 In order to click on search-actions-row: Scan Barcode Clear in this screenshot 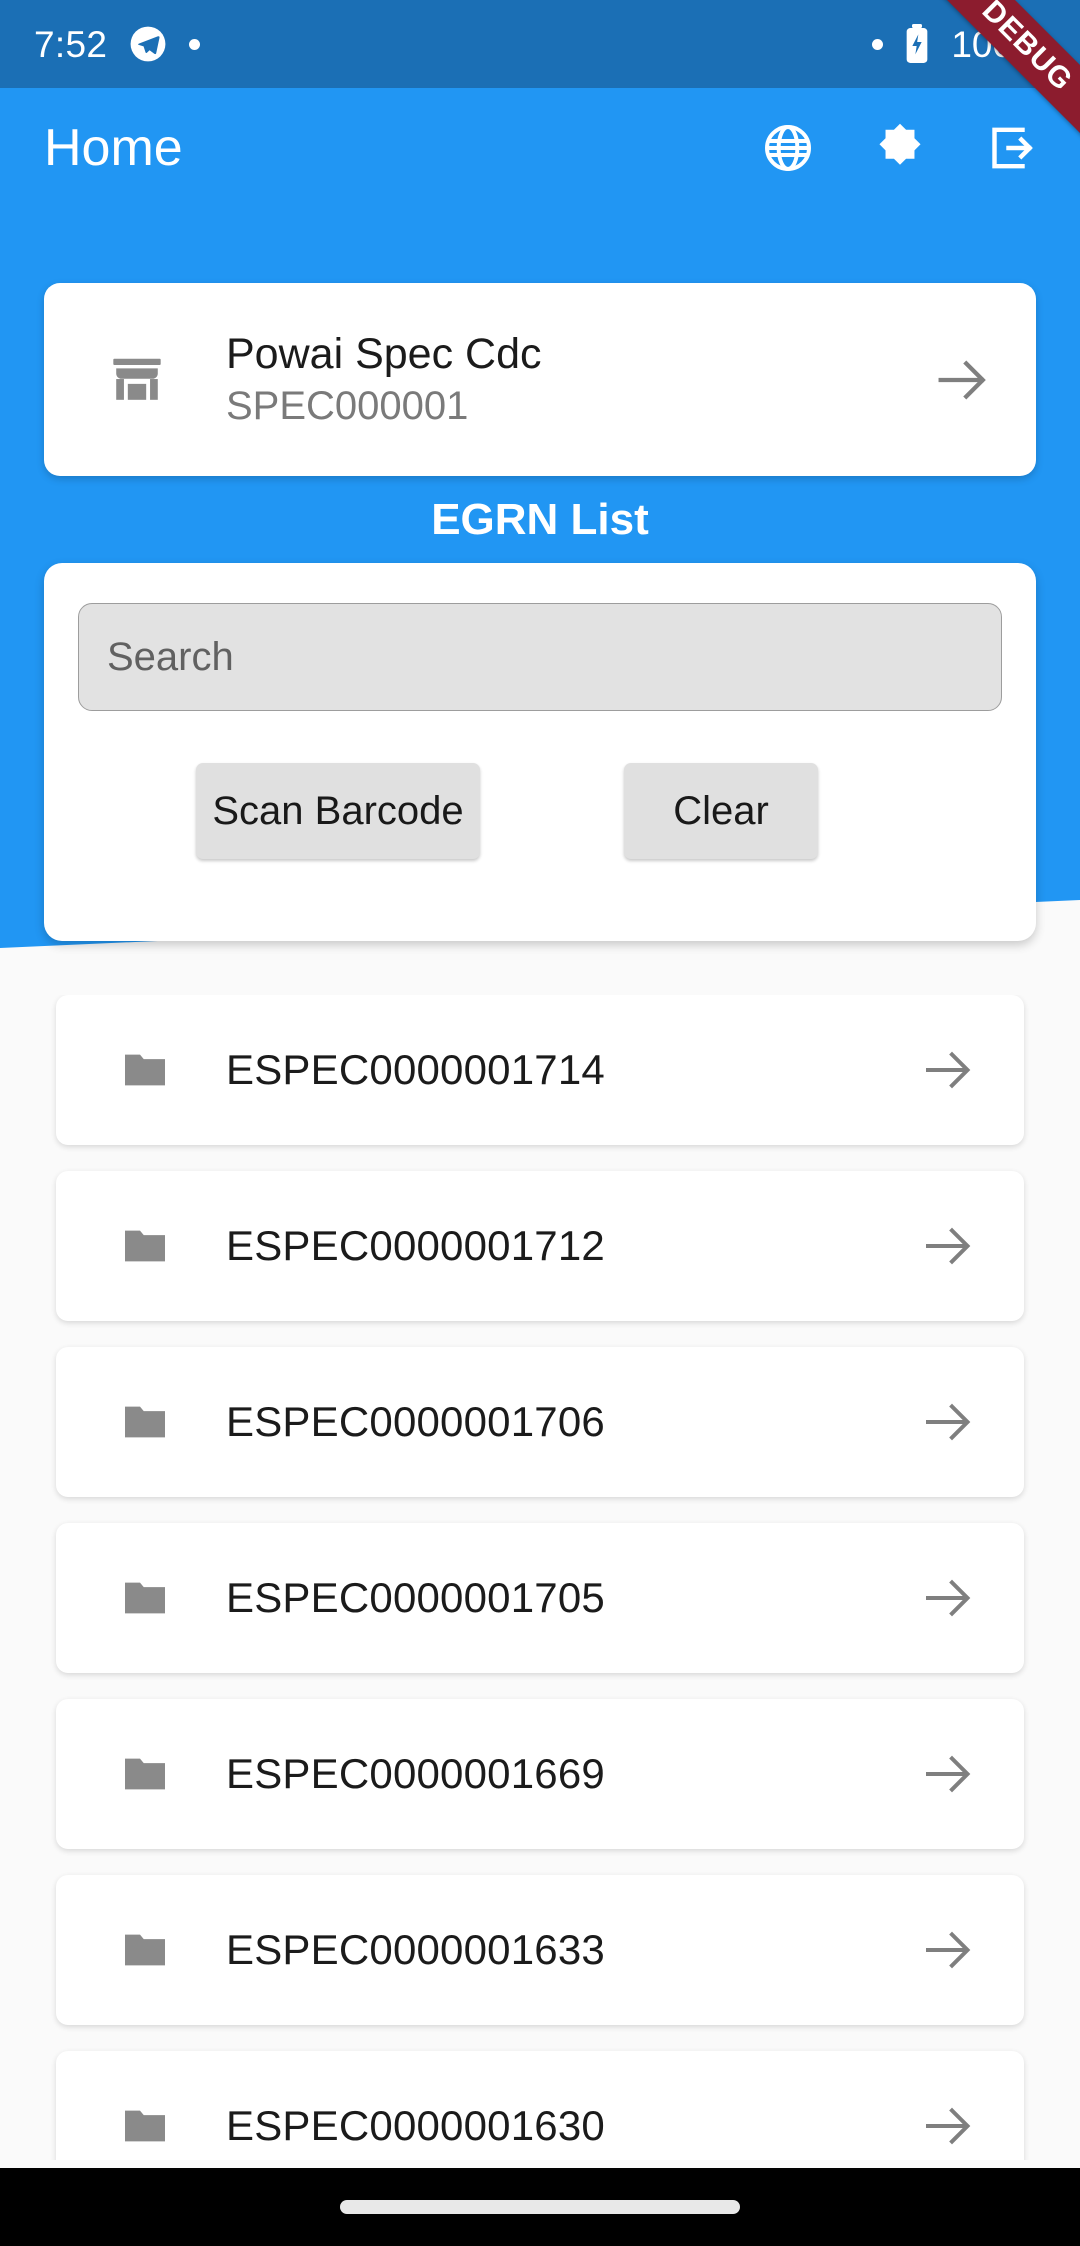, I will do `click(540, 811)`.